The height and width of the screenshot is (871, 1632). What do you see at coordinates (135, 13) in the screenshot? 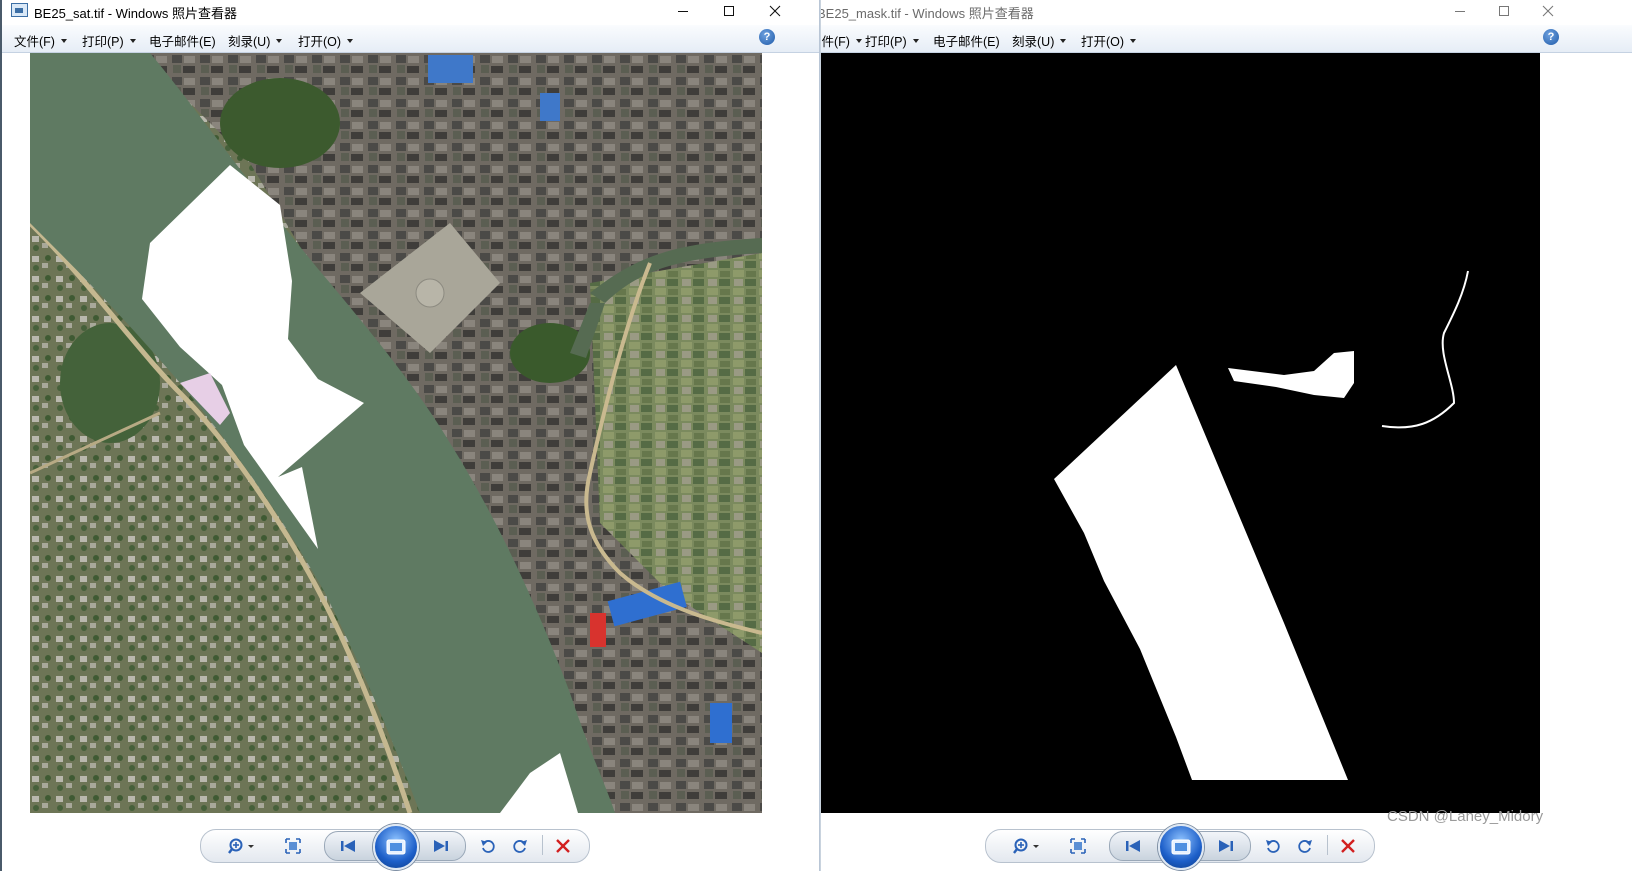
I see `window-title: BE25_sat.tif - Windows 照片查看器` at bounding box center [135, 13].